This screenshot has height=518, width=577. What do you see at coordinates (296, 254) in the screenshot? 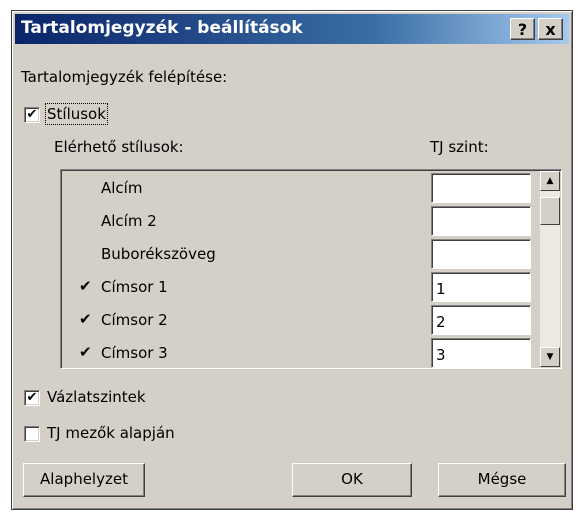
I see `list-item: Buborékszöveg` at bounding box center [296, 254].